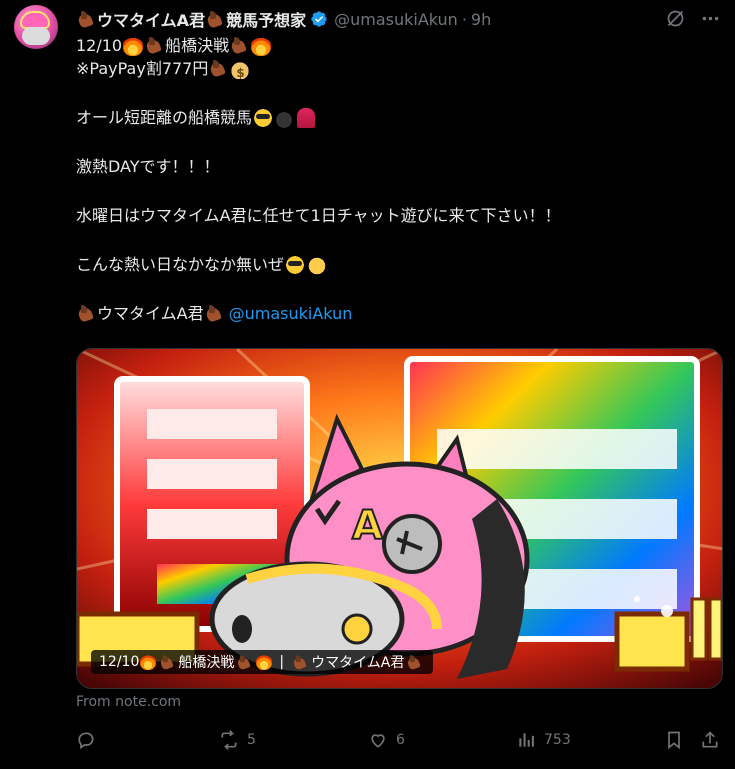  What do you see at coordinates (358, 663) in the screenshot?
I see `card-title-author: ウマタイムA君` at bounding box center [358, 663].